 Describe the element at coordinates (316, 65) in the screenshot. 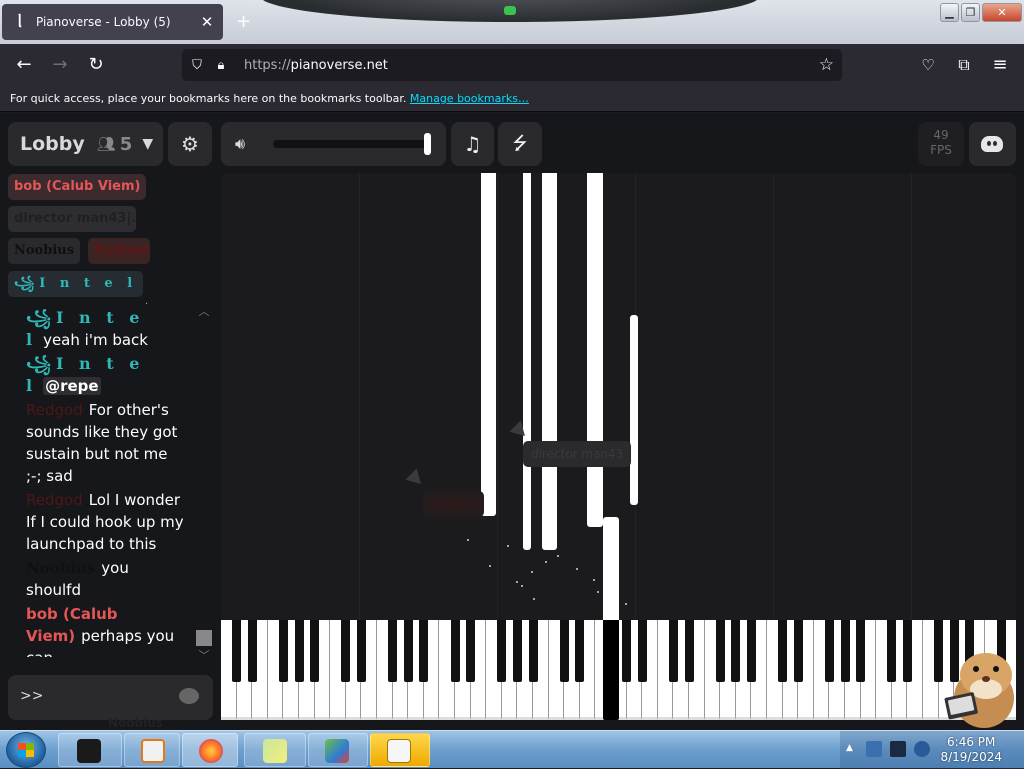

I see `url-text: https://pianoverse.net` at that location.